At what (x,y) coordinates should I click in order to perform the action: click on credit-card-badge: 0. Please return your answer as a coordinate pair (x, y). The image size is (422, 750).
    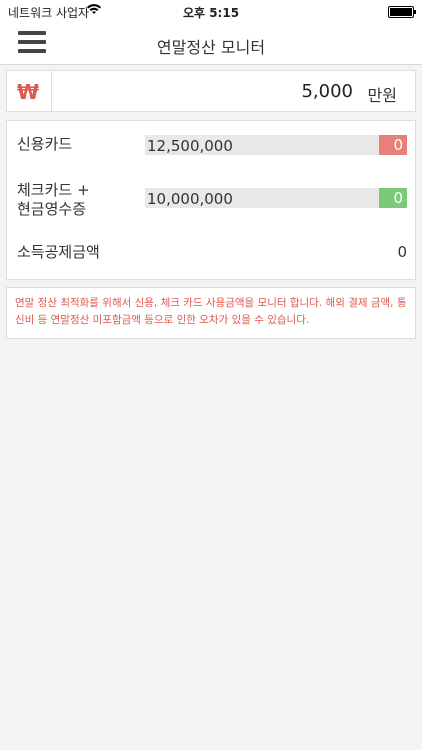
    Looking at the image, I should click on (393, 145).